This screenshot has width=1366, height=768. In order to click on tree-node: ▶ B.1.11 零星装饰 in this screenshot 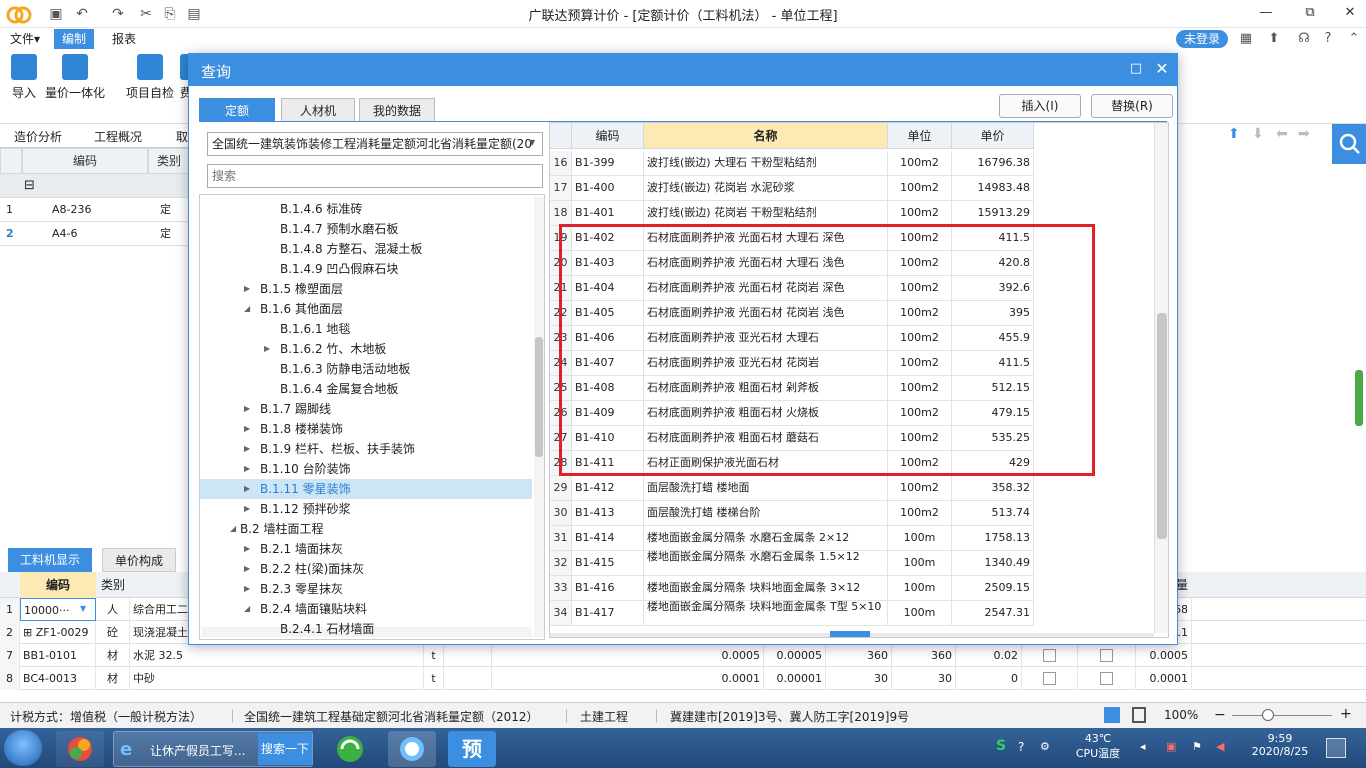, I will do `click(366, 489)`.